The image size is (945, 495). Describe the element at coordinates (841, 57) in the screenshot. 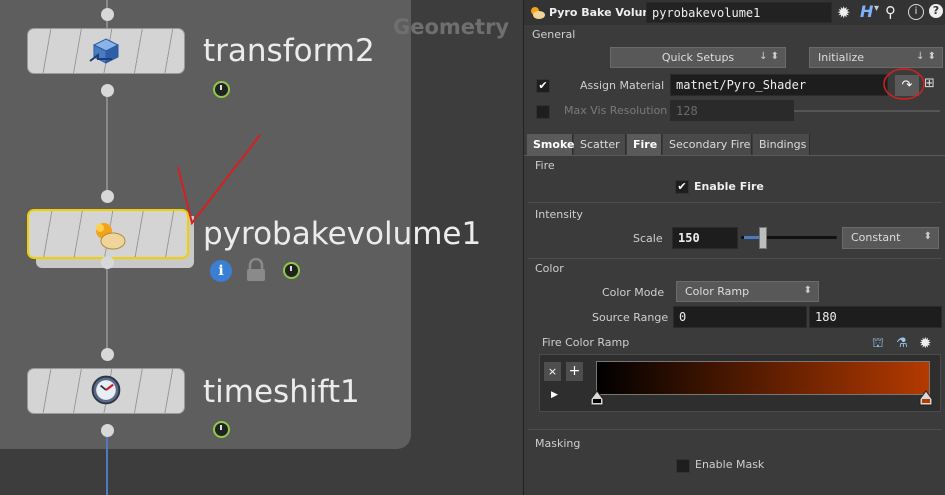

I see `initialize-label: Initialize` at that location.